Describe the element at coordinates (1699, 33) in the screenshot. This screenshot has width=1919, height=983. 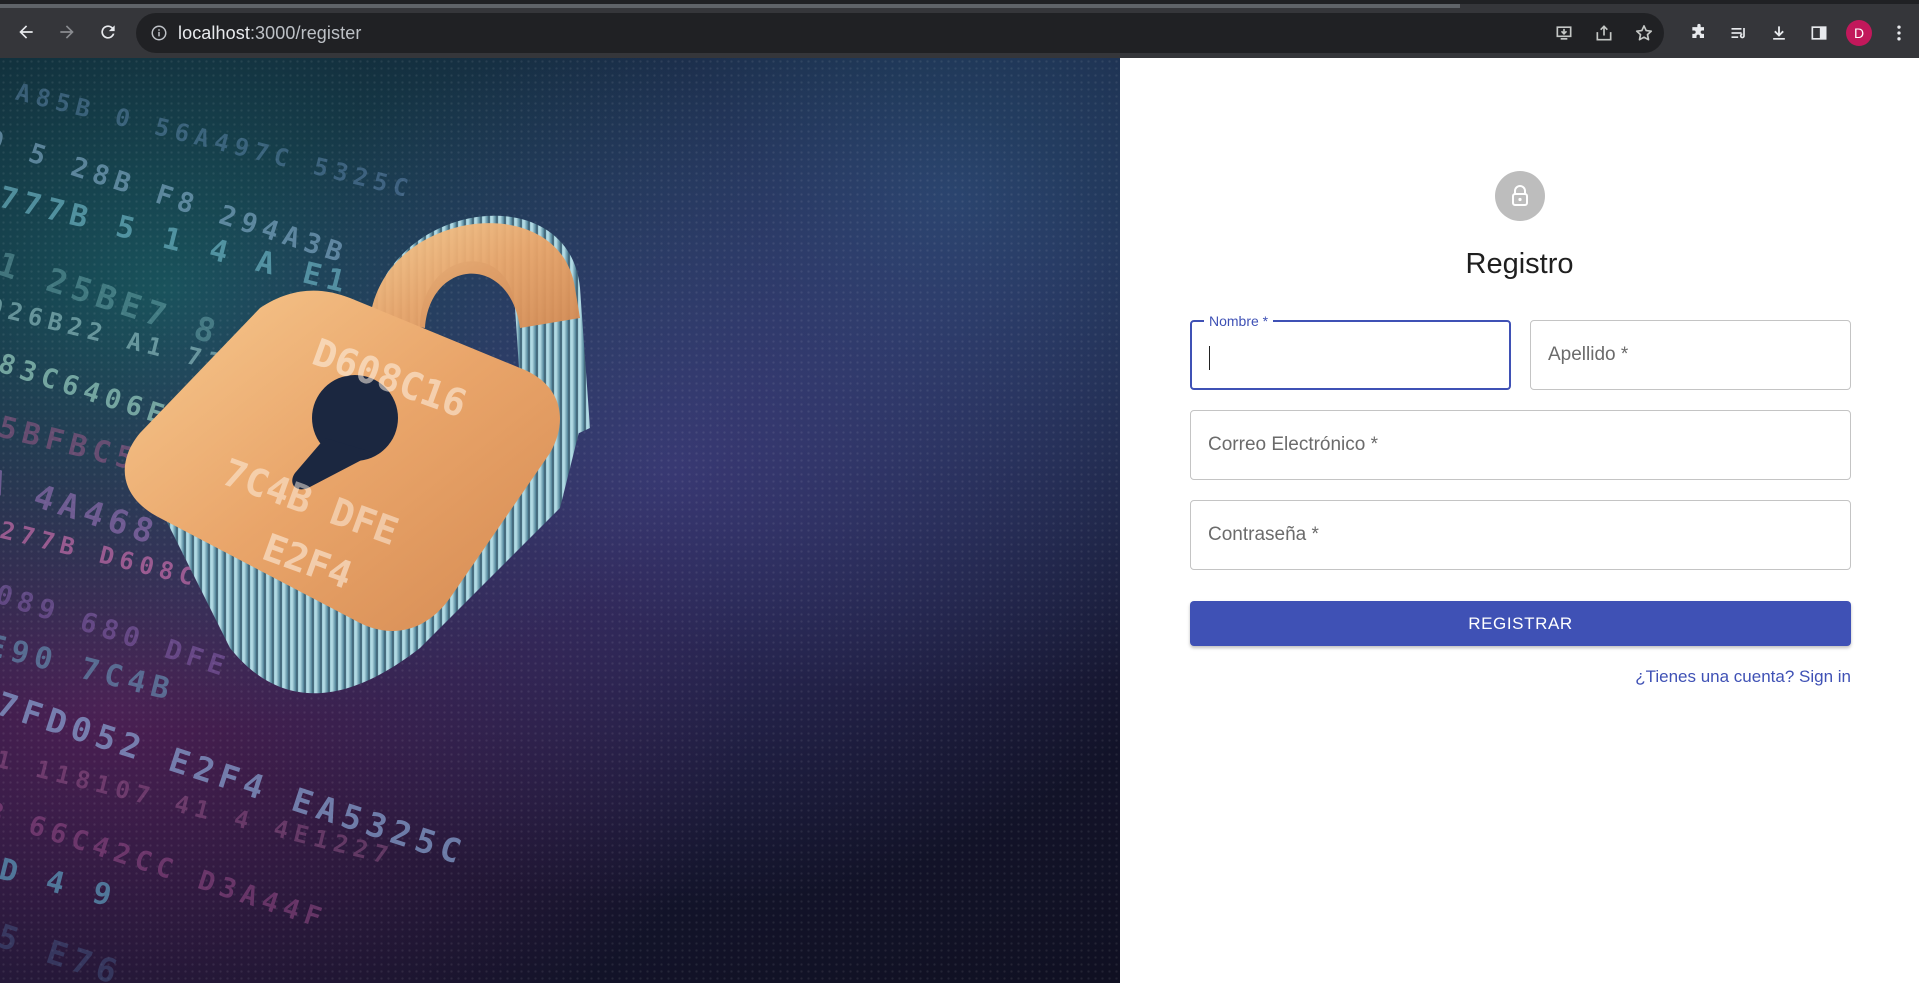
I see `extensions-icon` at that location.